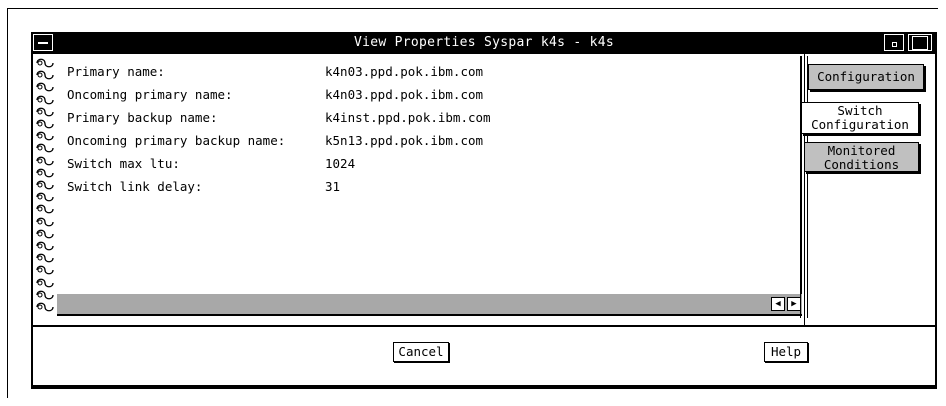 Image resolution: width=946 pixels, height=406 pixels. I want to click on tab-label-line: Conditions, so click(861, 164).